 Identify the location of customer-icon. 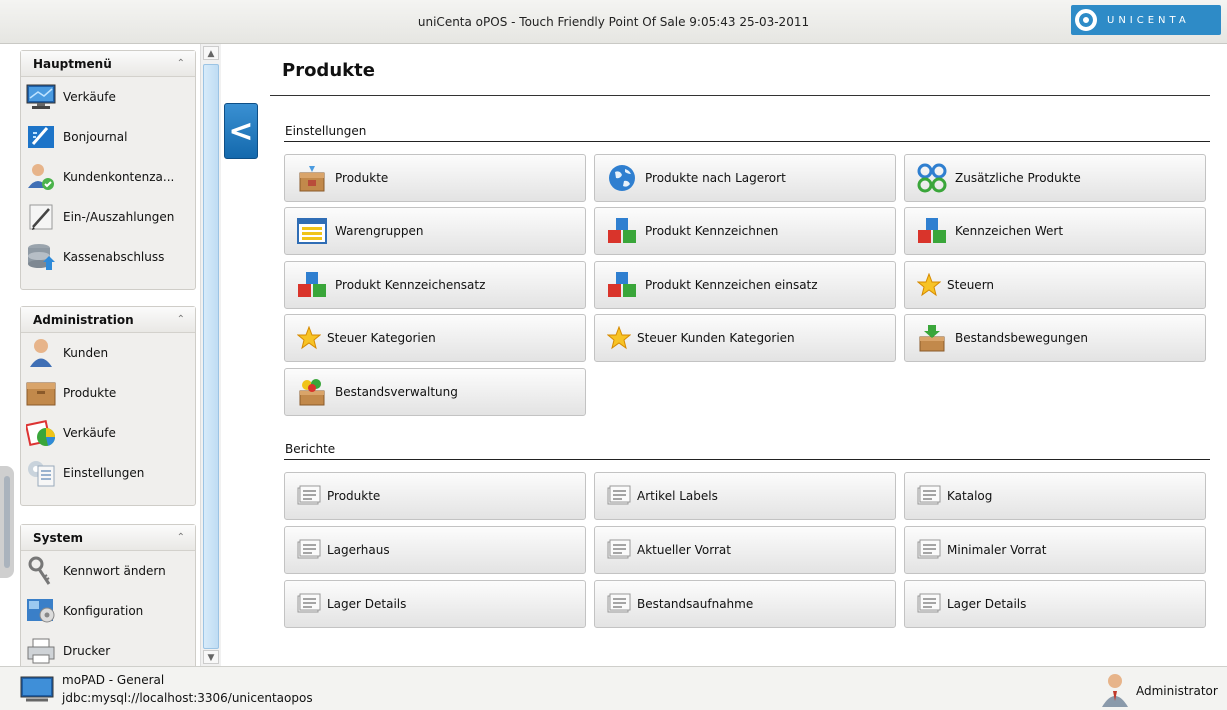
(41, 353).